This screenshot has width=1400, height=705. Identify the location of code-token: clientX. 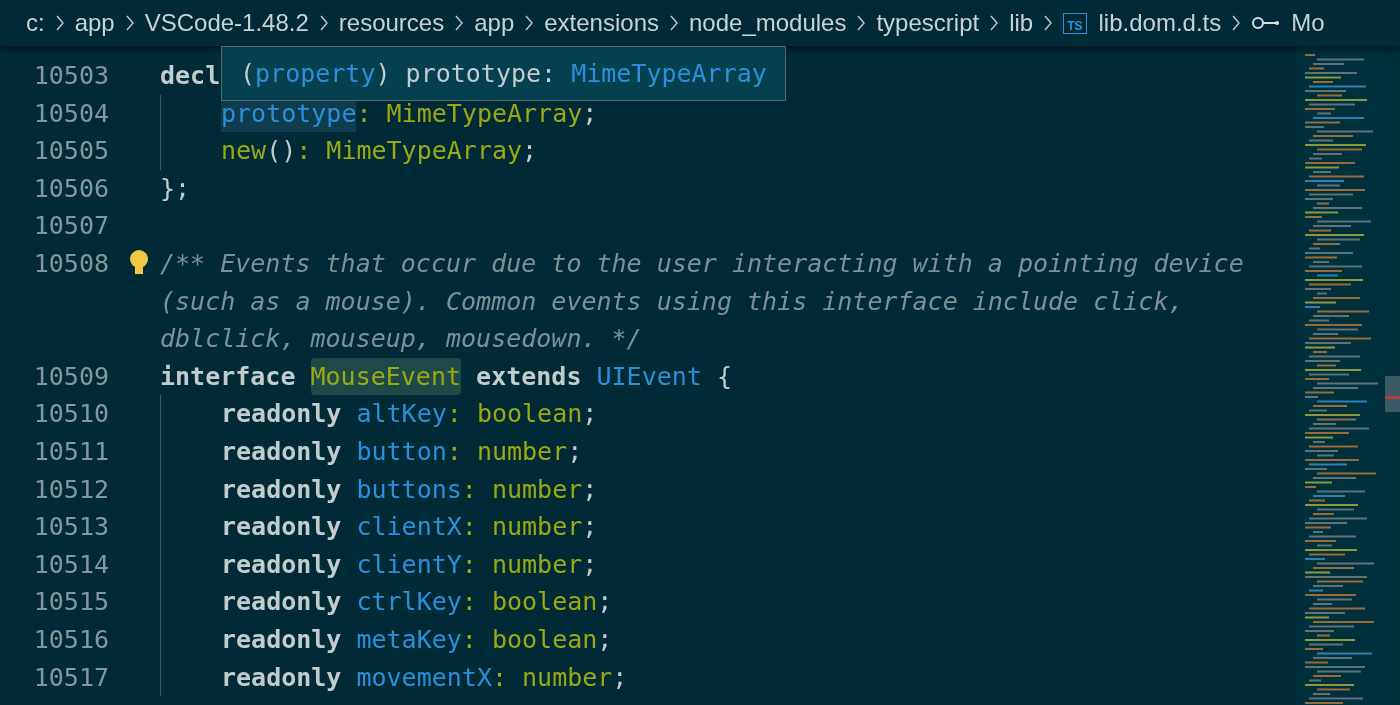
(409, 527).